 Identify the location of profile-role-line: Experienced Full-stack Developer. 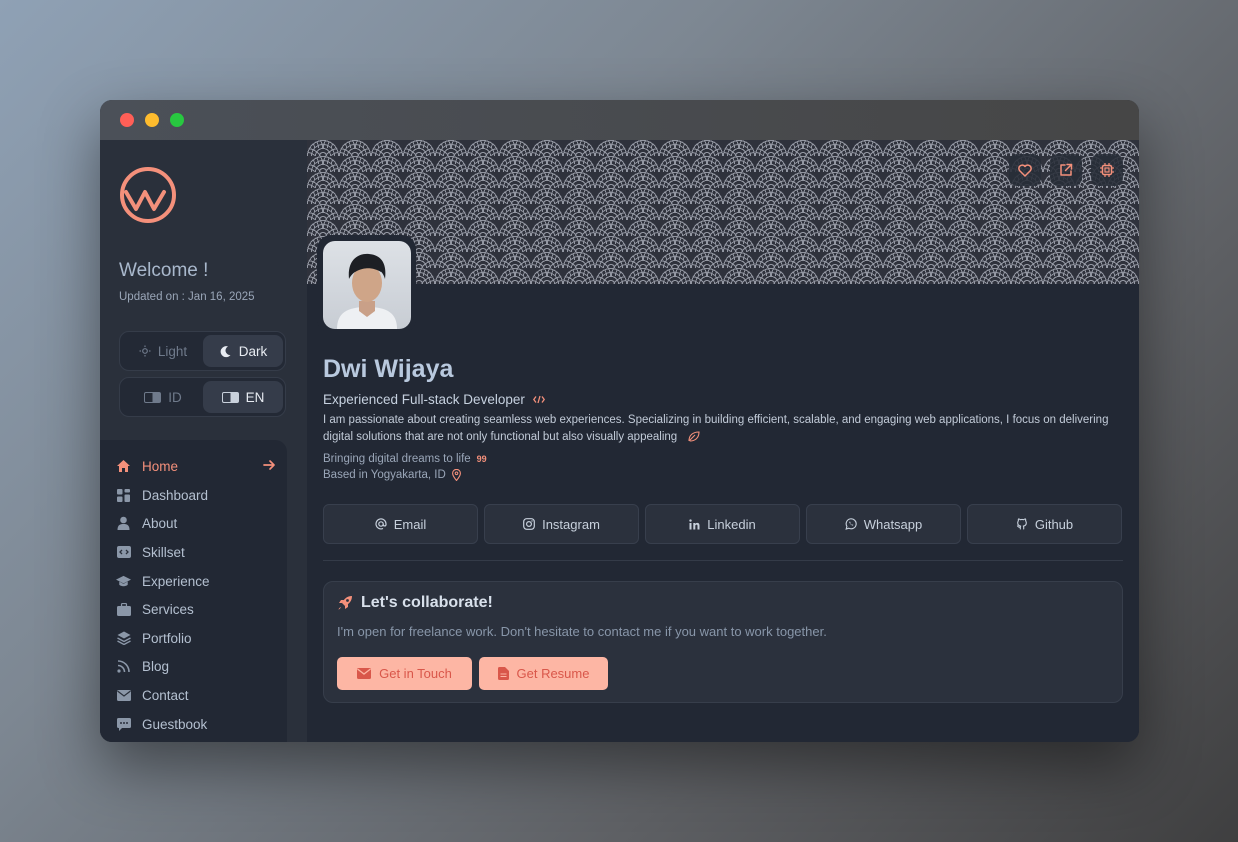
(434, 399).